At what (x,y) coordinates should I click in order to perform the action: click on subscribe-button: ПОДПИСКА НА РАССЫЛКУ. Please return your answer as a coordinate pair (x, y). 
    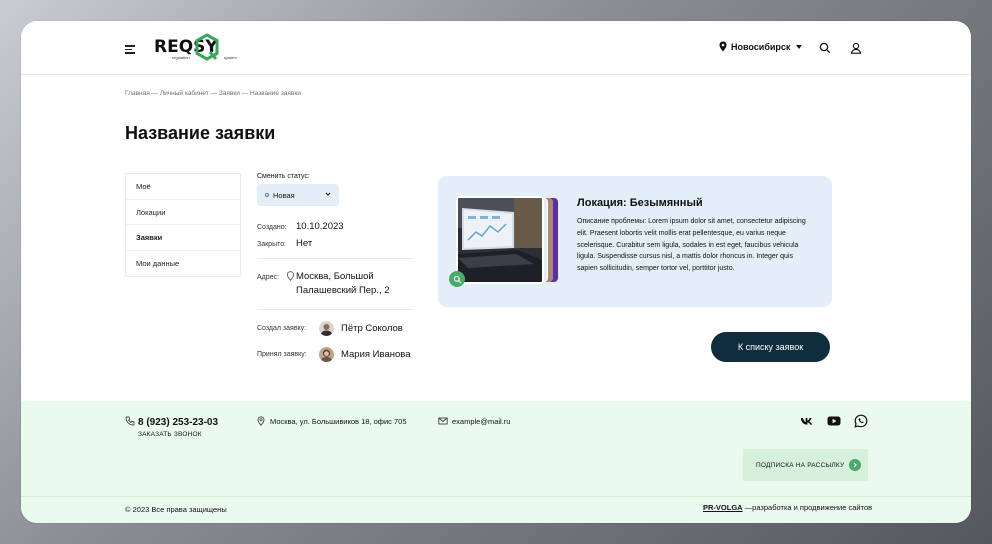
    Looking at the image, I should click on (805, 465).